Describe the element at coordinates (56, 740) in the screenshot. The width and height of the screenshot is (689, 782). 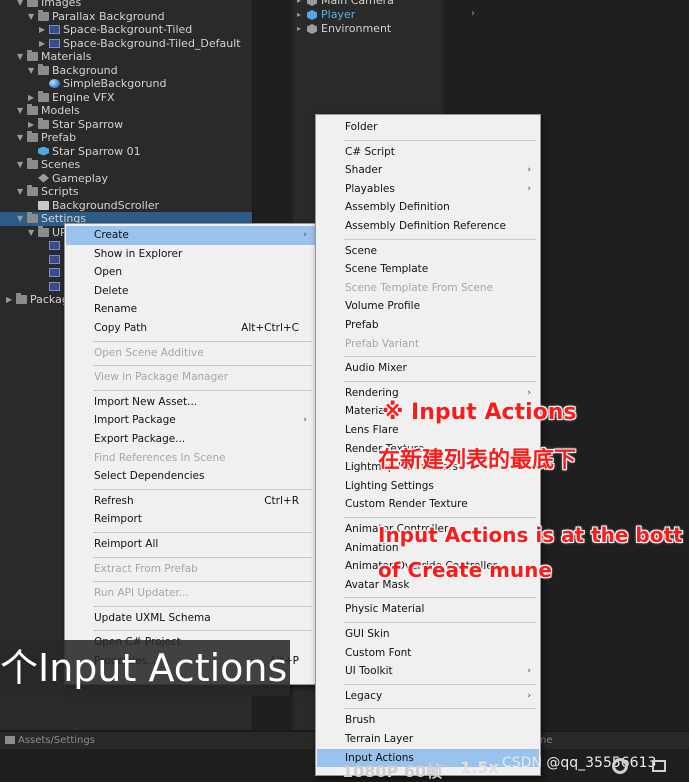
I see `footer-path: Assets/Settings` at that location.